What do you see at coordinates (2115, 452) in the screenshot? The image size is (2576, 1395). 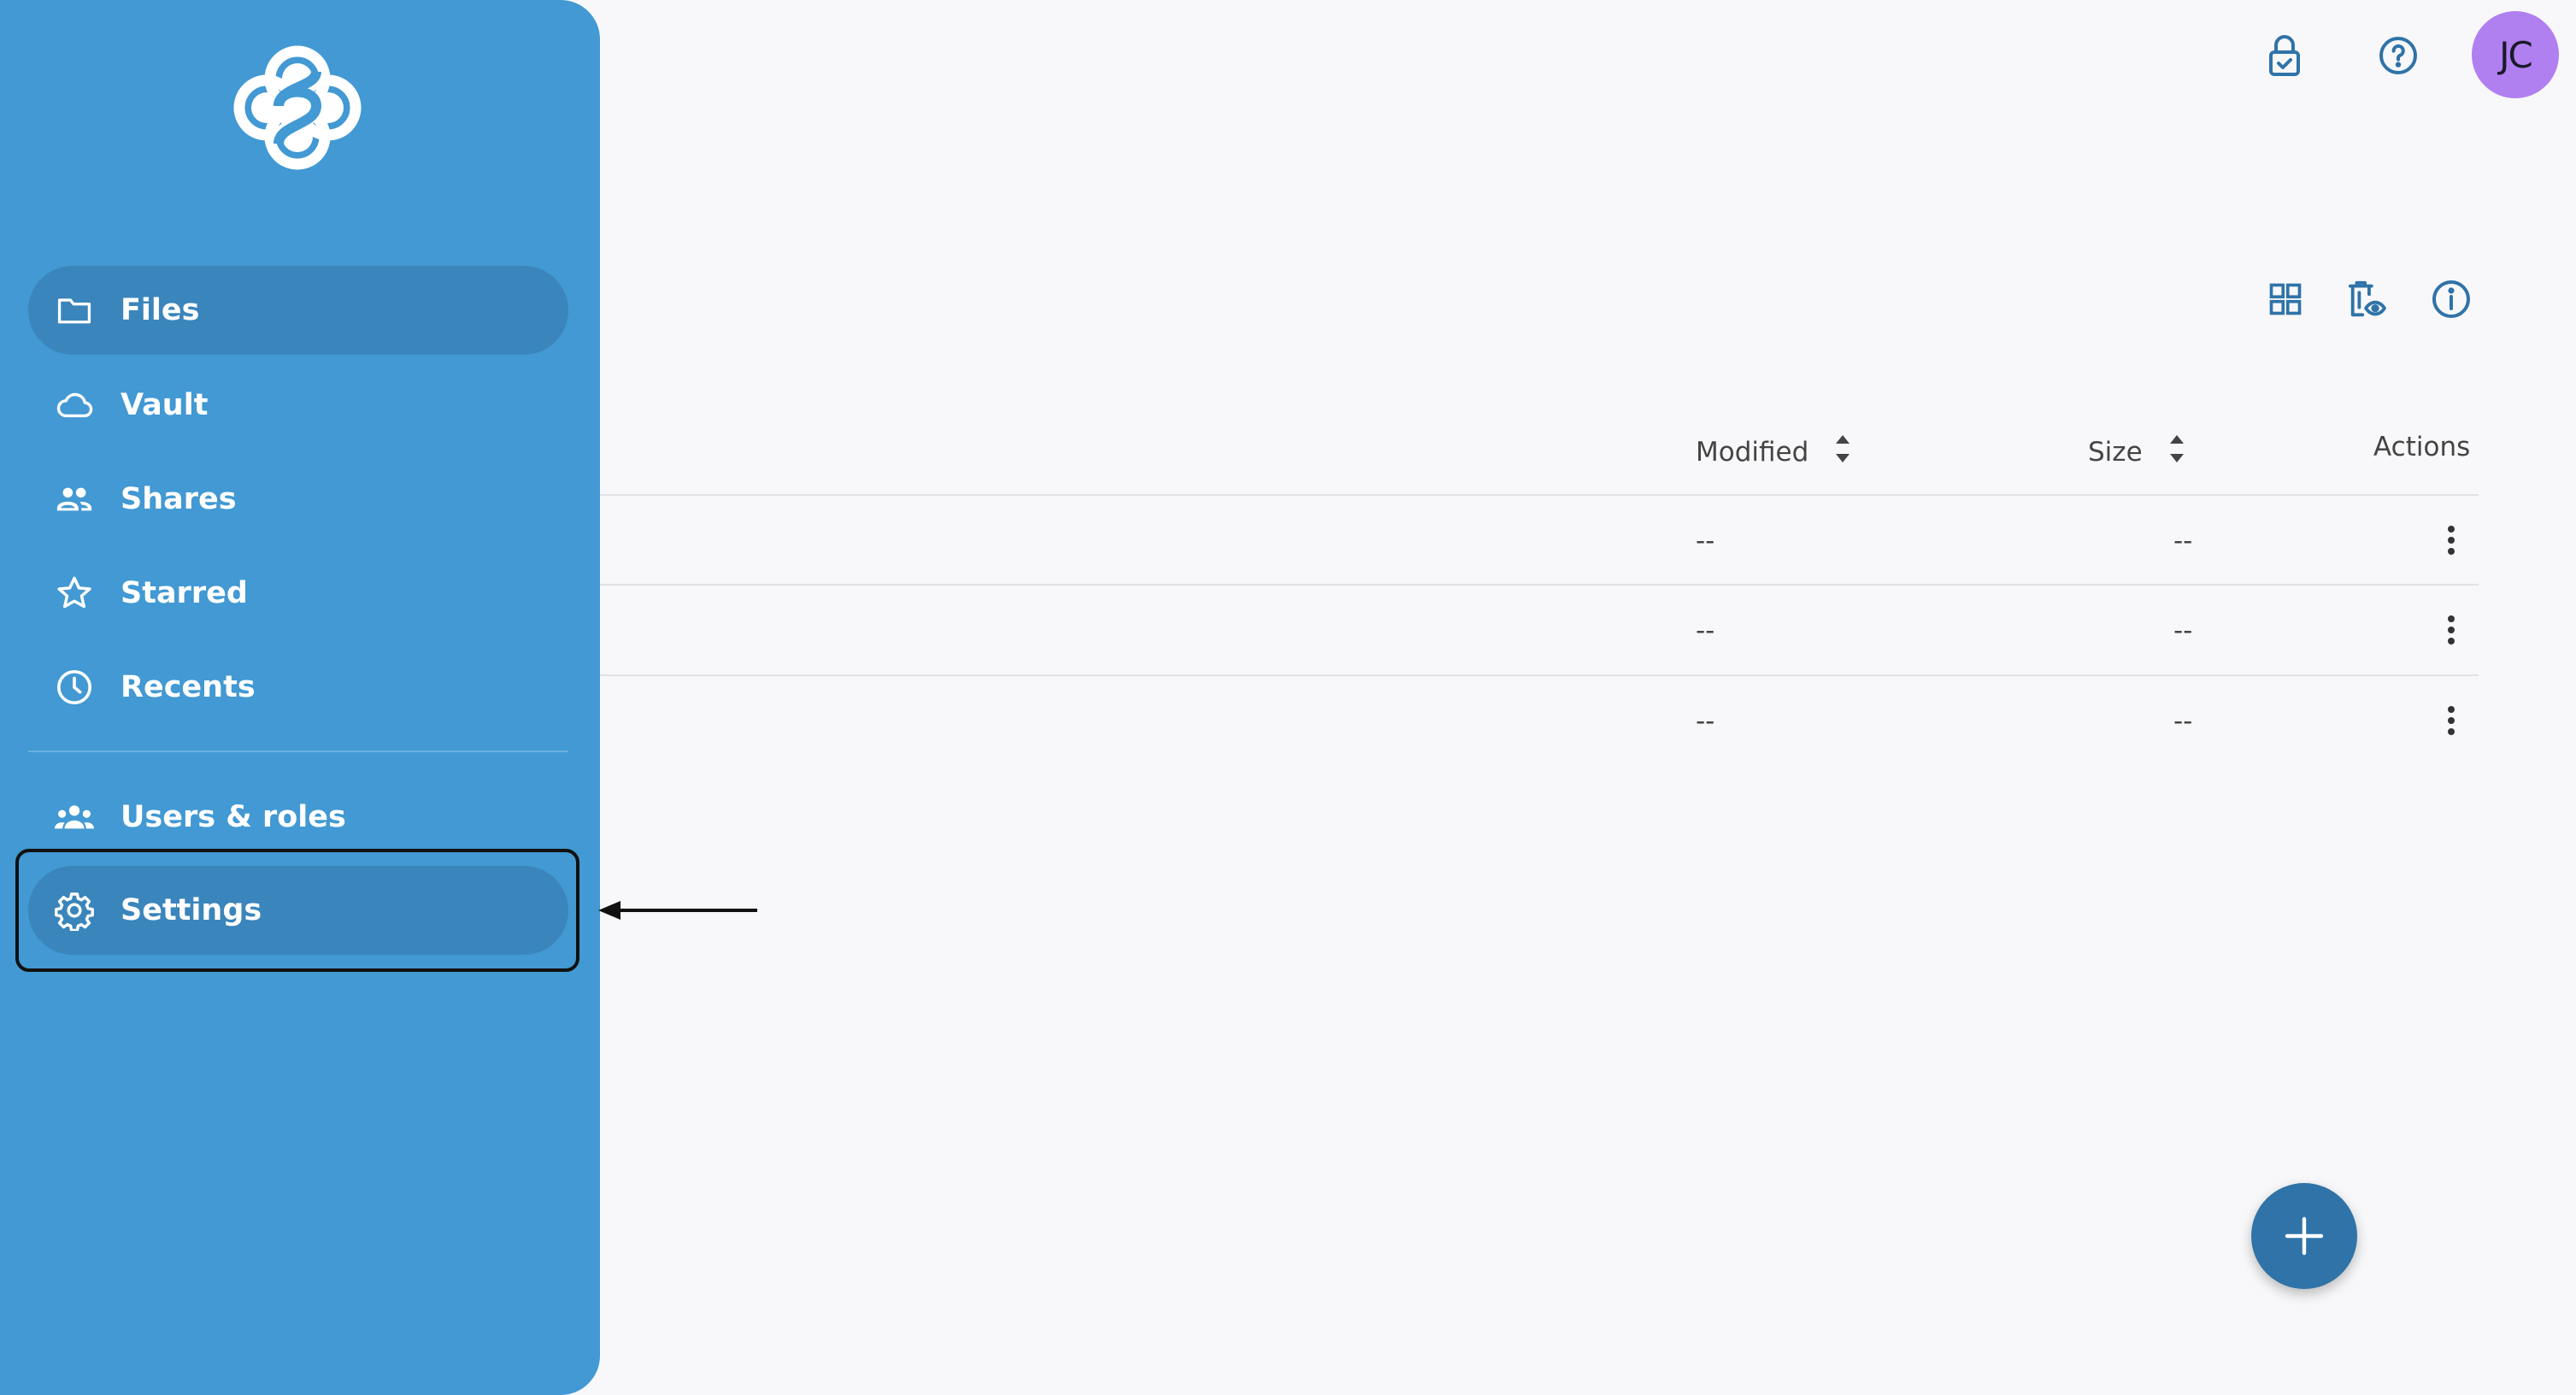 I see `column-header-label: Size` at bounding box center [2115, 452].